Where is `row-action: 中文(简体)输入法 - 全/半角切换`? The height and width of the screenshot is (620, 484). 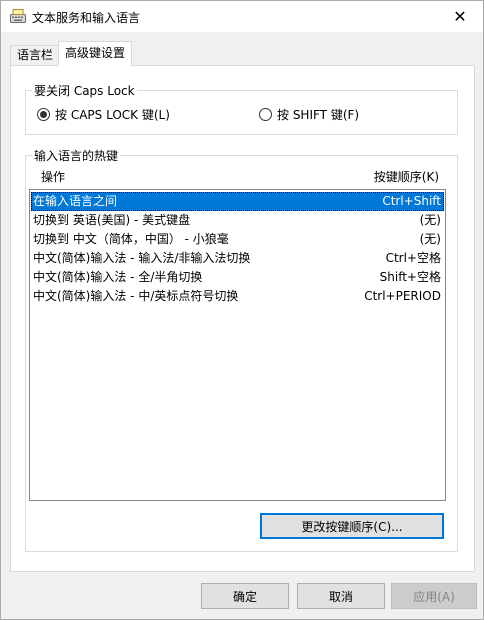 row-action: 中文(简体)输入法 - 全/半角切换 is located at coordinates (118, 277).